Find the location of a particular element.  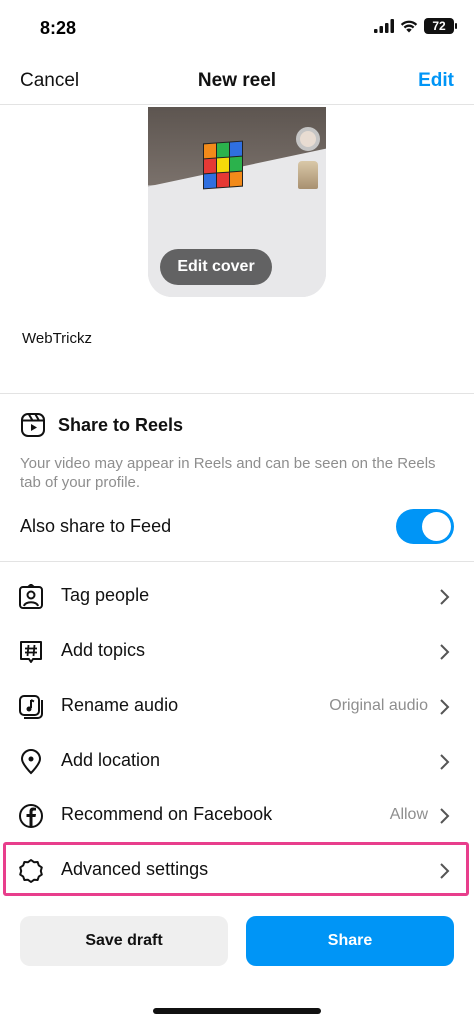

status-bar: 8:28 72 is located at coordinates (237, 29).